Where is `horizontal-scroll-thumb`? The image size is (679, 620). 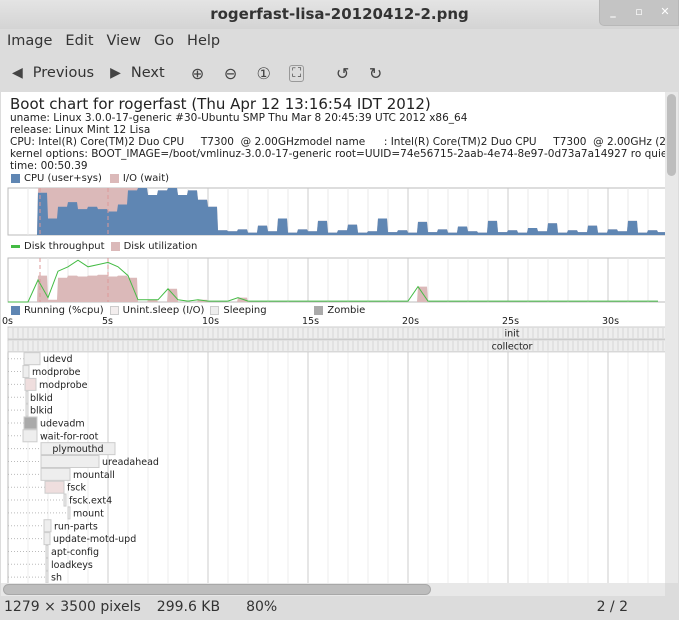 horizontal-scroll-thumb is located at coordinates (217, 589).